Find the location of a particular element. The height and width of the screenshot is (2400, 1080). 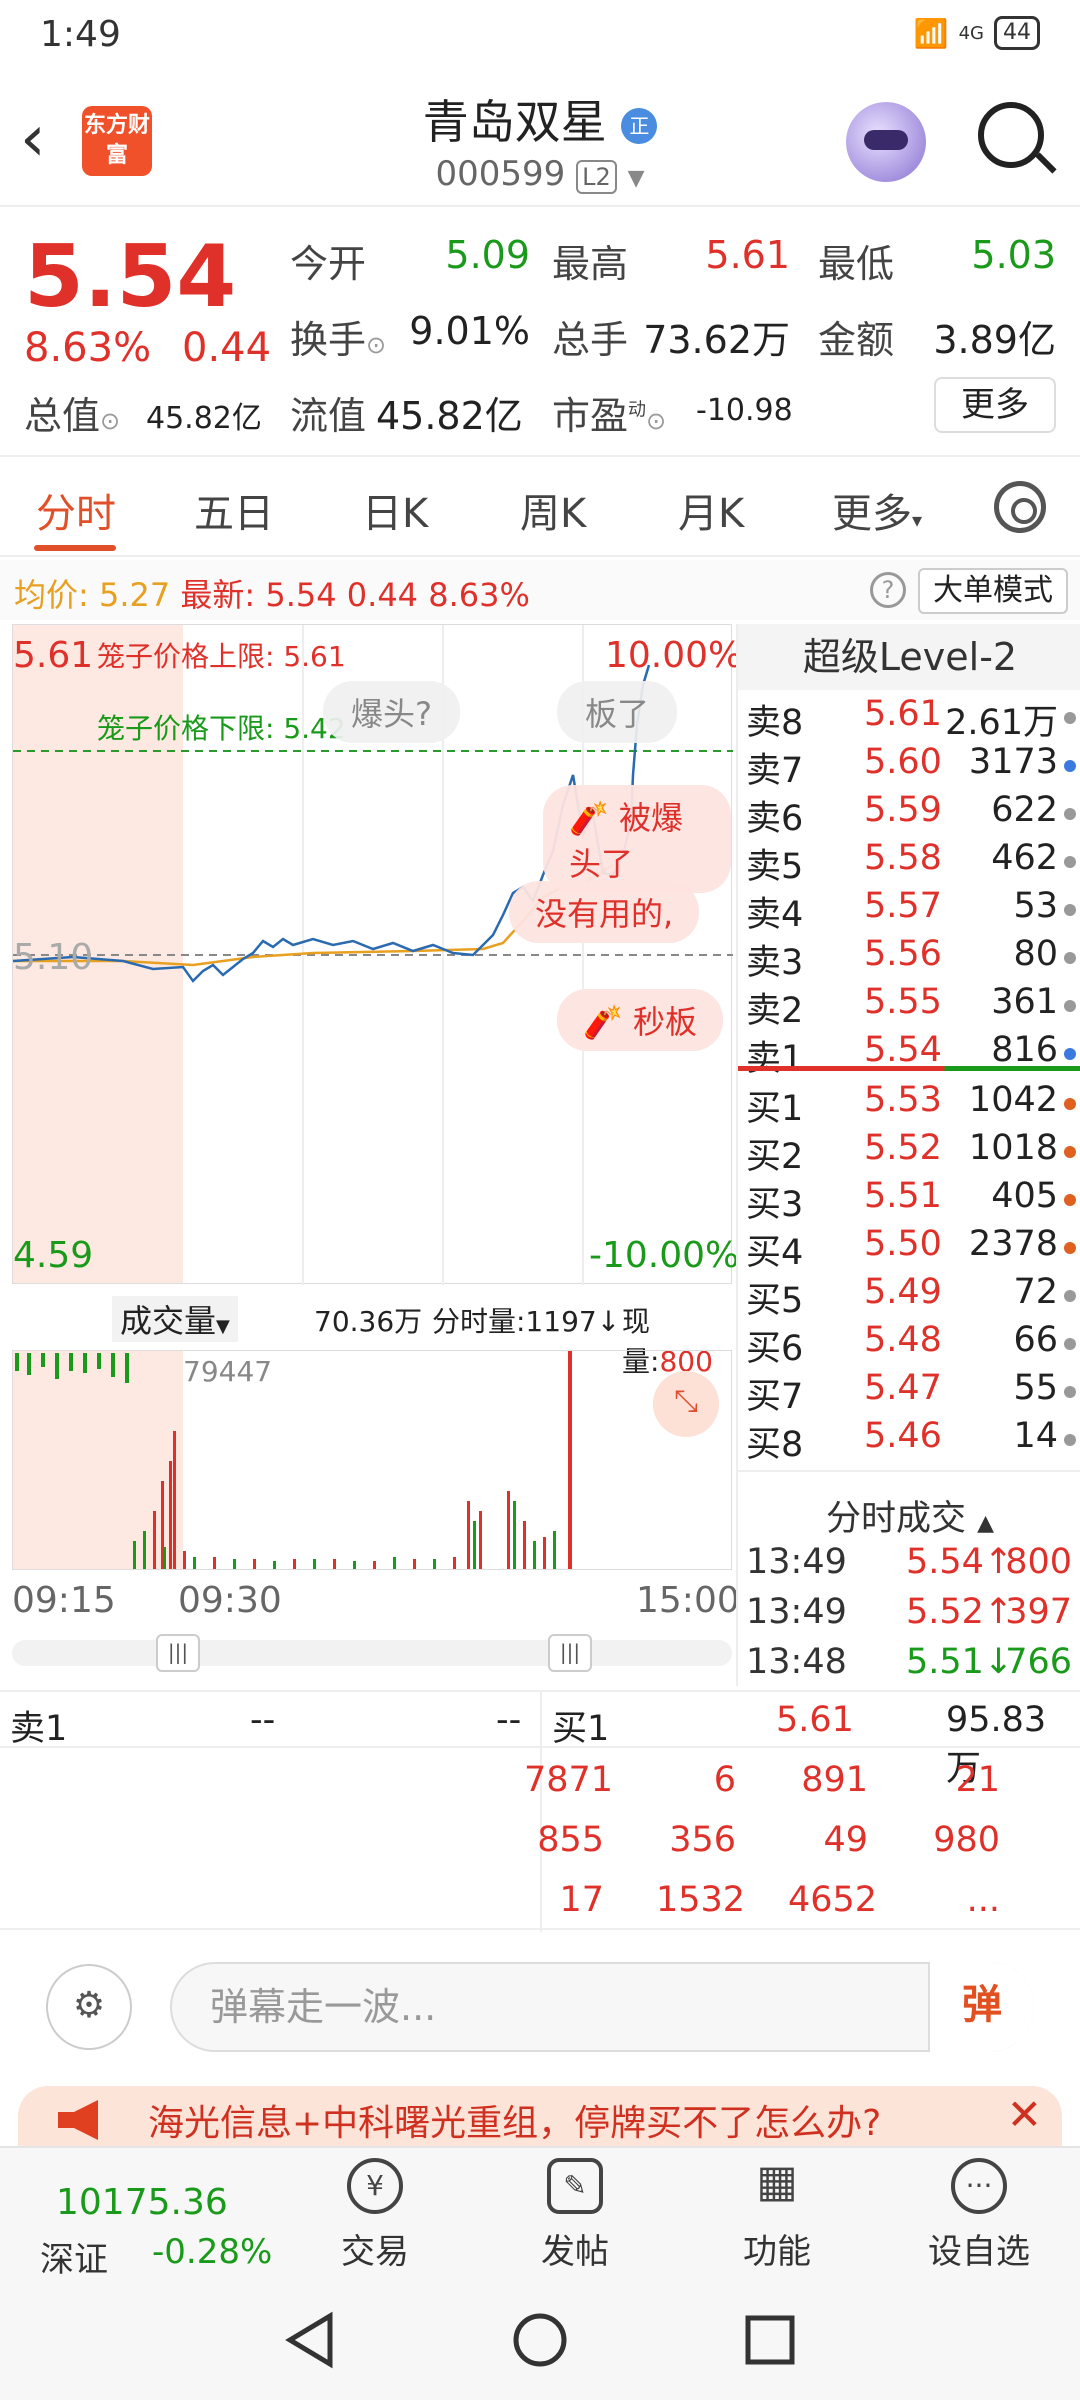

tab-monthly-k: 月K is located at coordinates (711, 510).